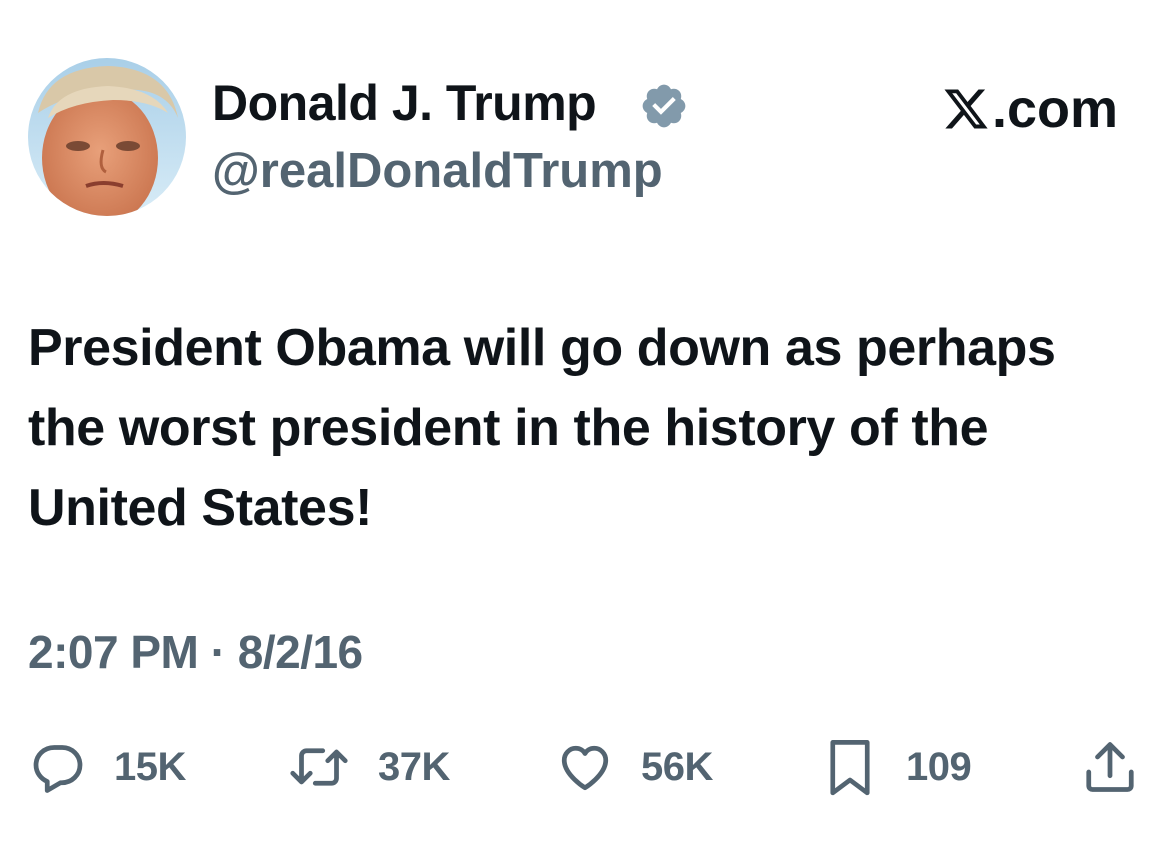  Describe the element at coordinates (437, 171) in the screenshot. I see `author-handle: @realDonaldTrump` at that location.